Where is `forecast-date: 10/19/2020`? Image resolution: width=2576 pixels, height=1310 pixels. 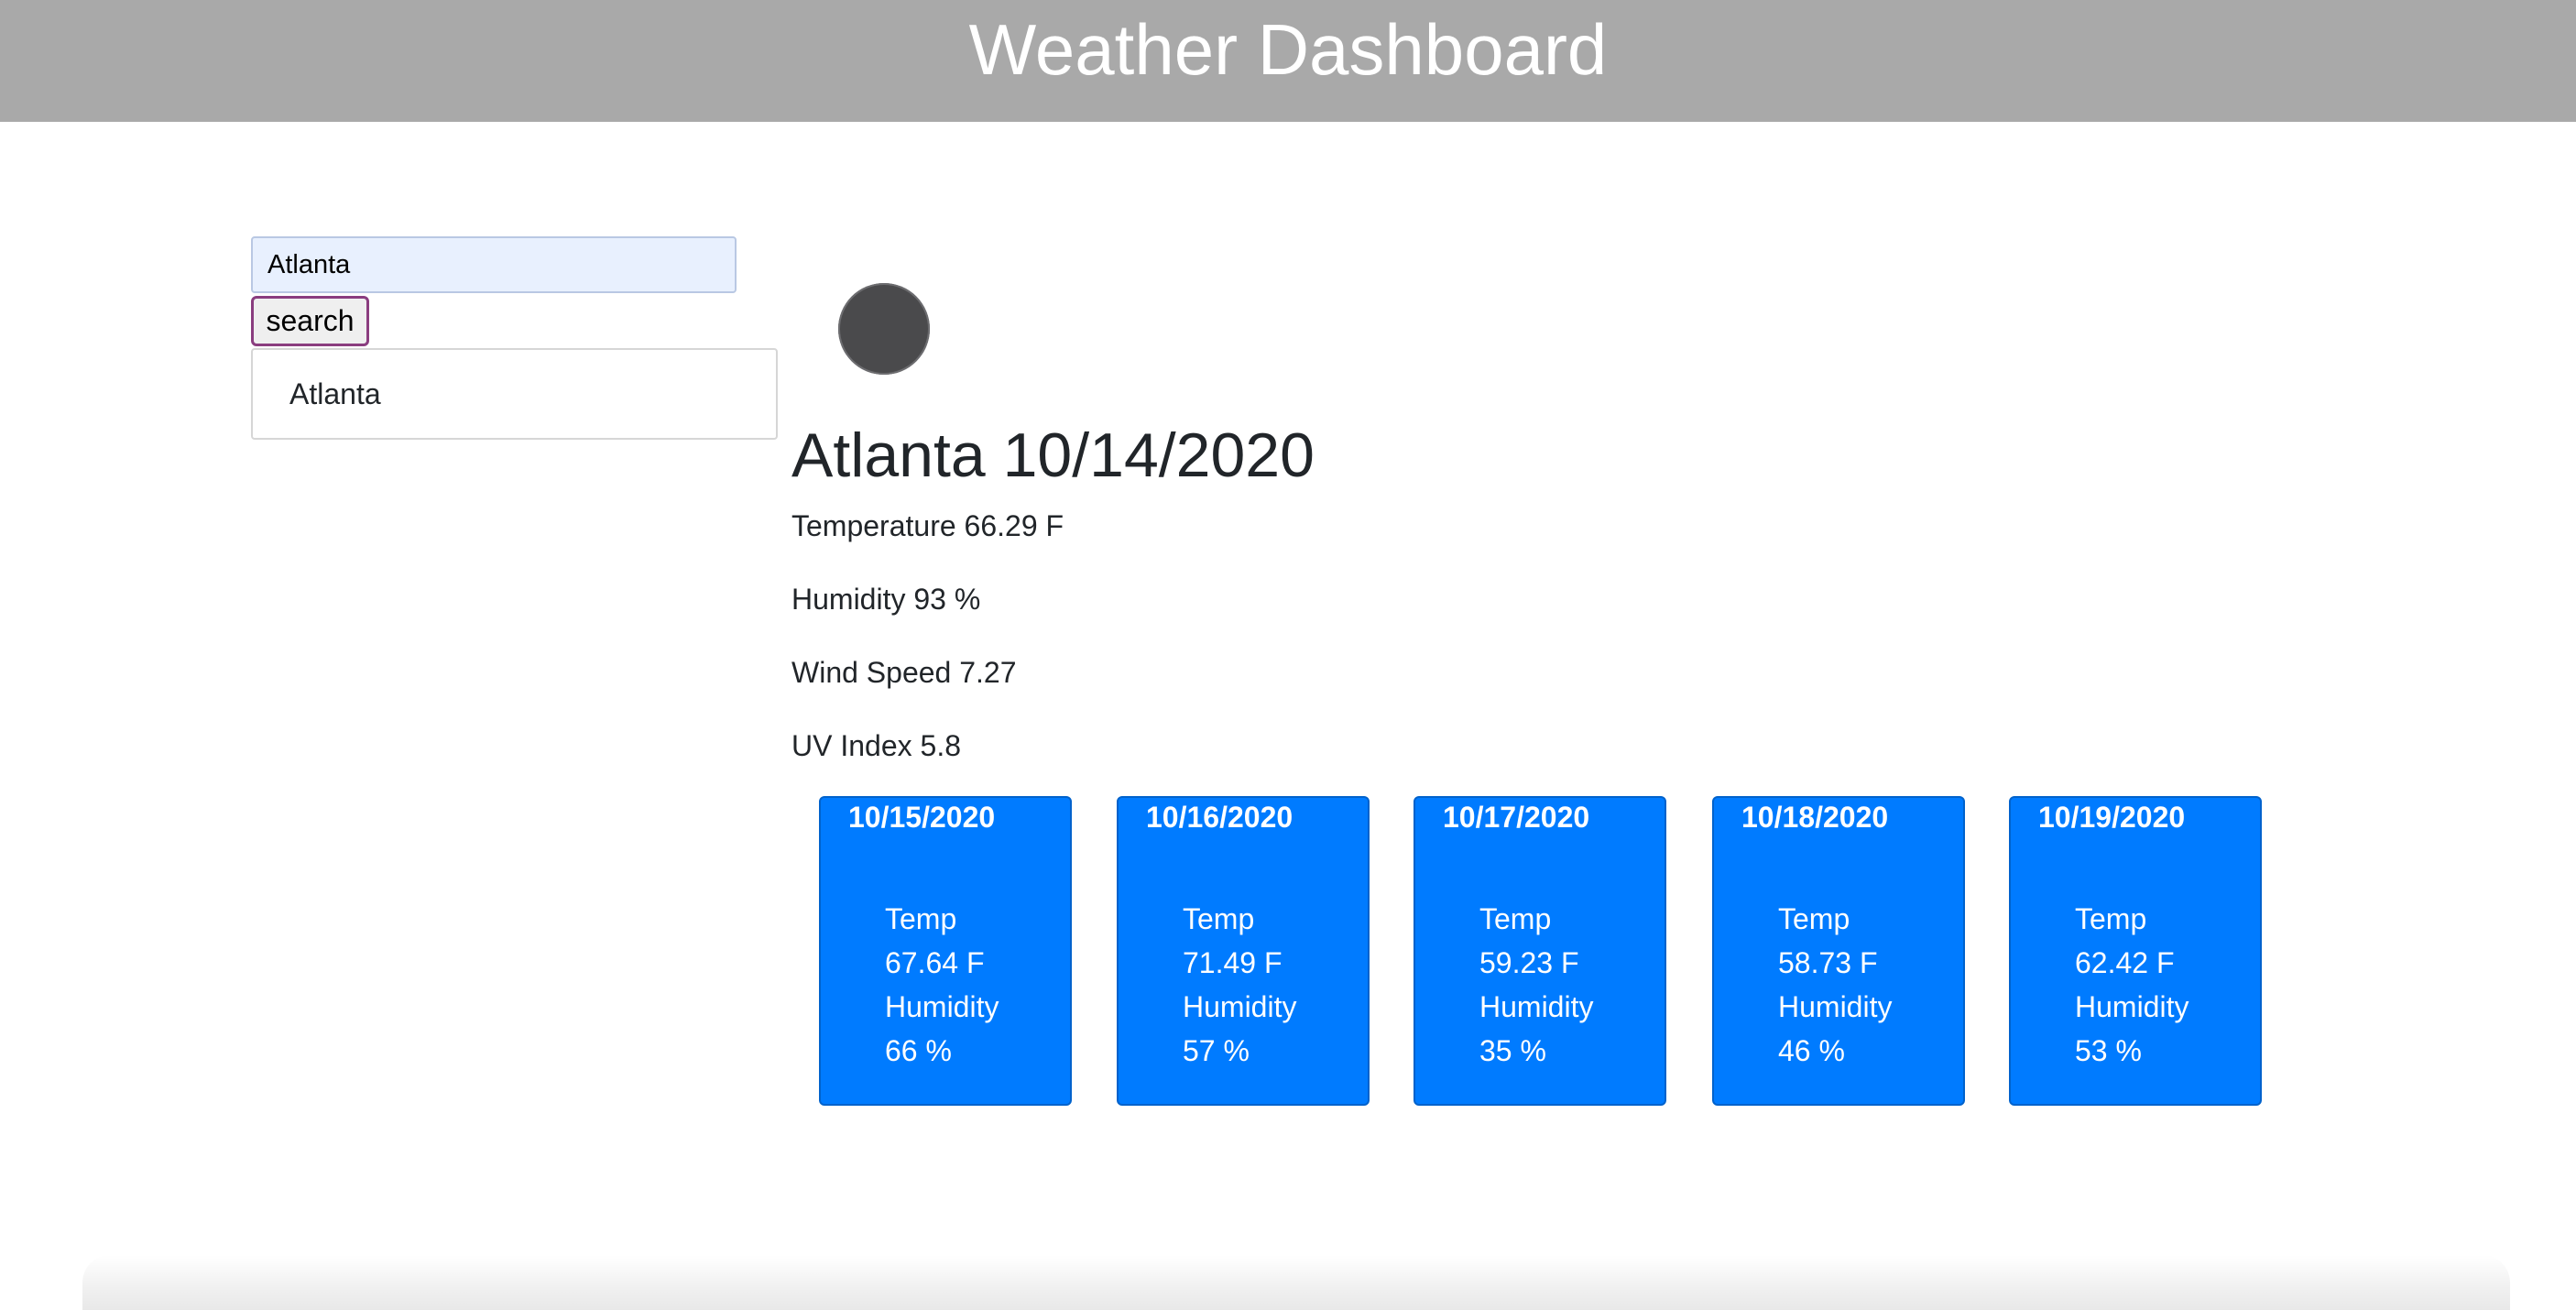
forecast-date: 10/19/2020 is located at coordinates (2112, 817).